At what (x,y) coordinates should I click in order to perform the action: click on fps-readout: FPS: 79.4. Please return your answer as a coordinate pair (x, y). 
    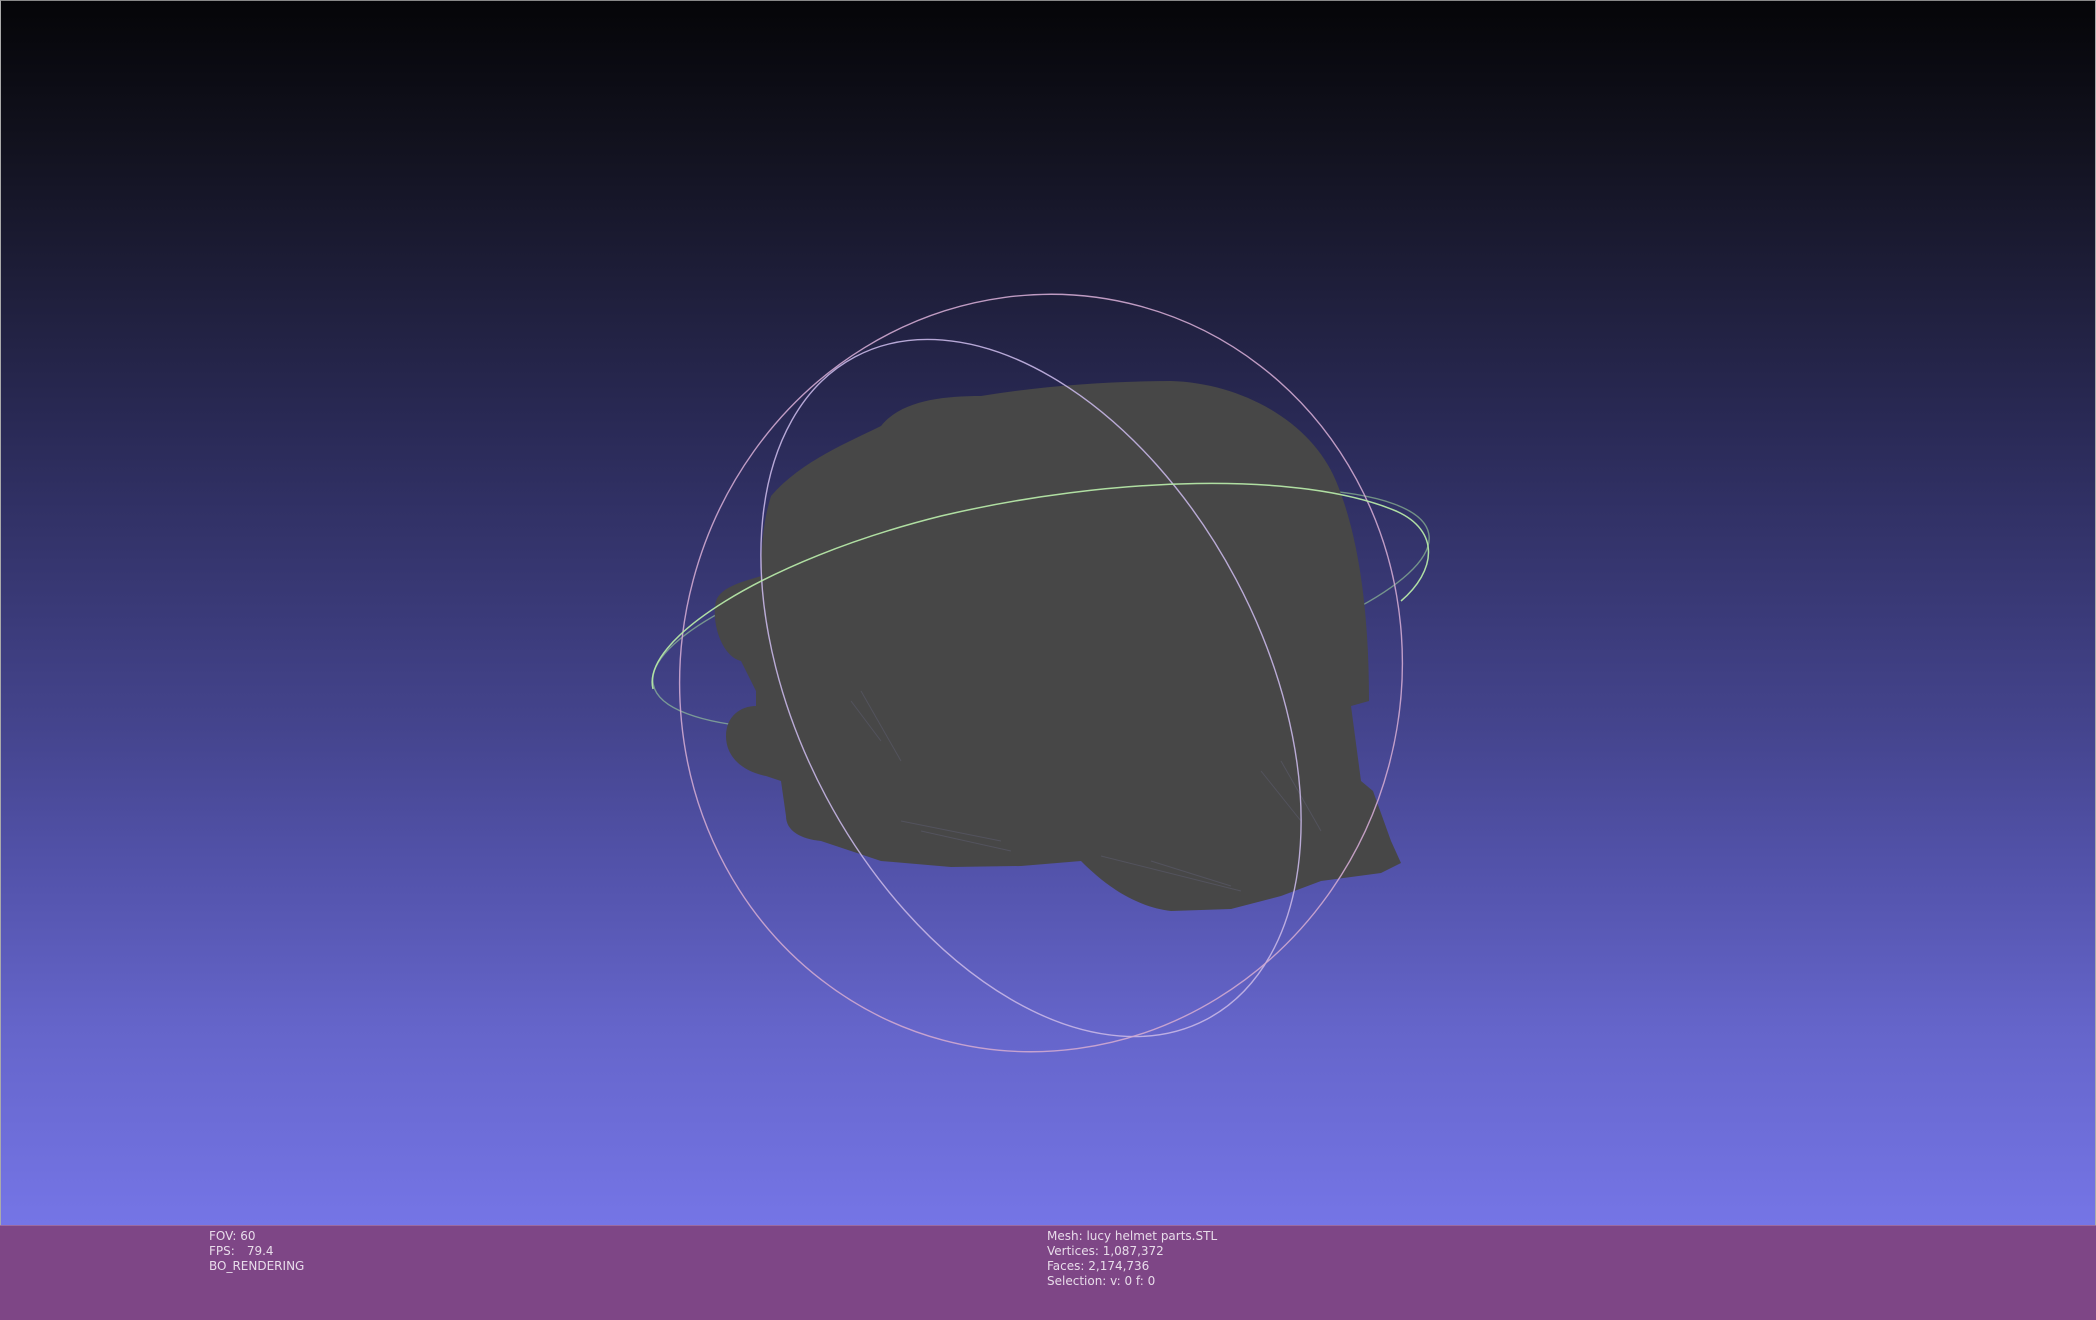
    Looking at the image, I should click on (256, 1251).